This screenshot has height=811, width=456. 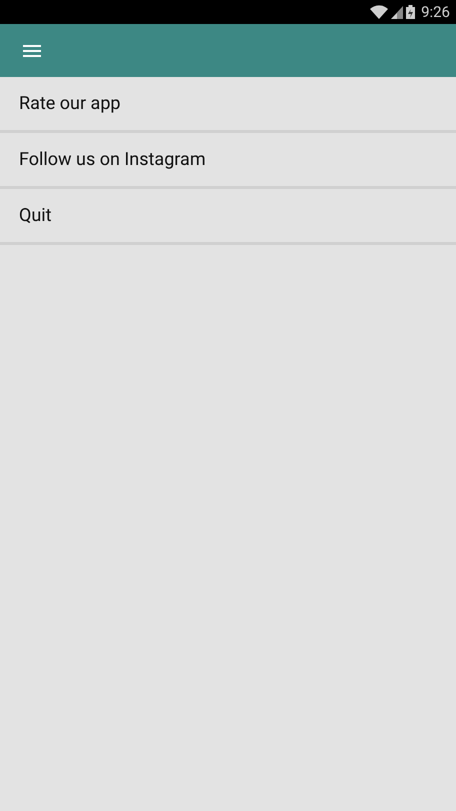 I want to click on menu-item: Rate our app, so click(x=228, y=105).